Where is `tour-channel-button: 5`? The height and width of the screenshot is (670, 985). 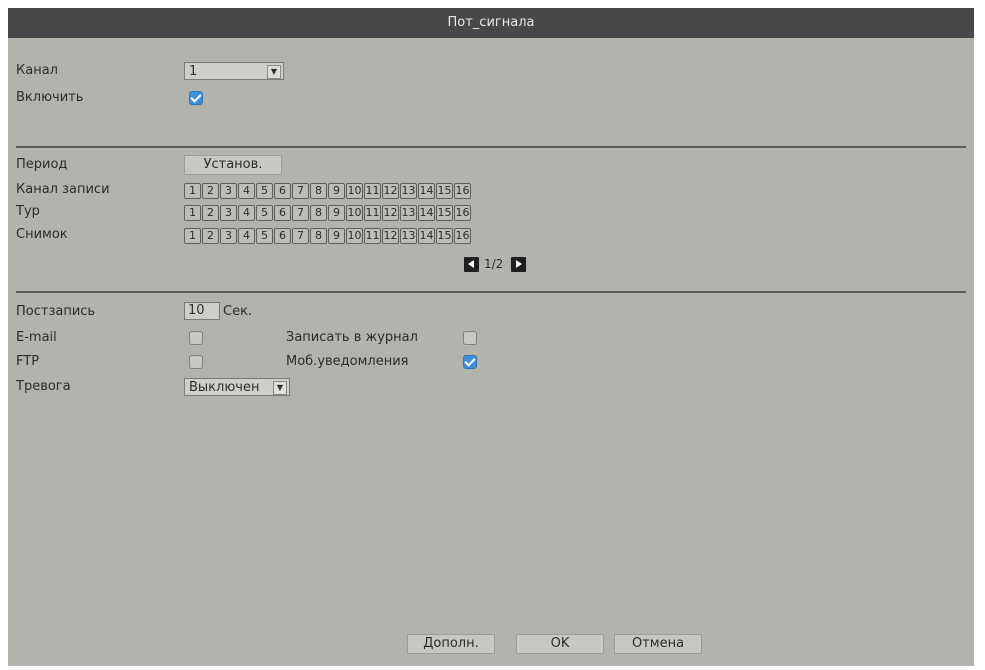 tour-channel-button: 5 is located at coordinates (264, 213).